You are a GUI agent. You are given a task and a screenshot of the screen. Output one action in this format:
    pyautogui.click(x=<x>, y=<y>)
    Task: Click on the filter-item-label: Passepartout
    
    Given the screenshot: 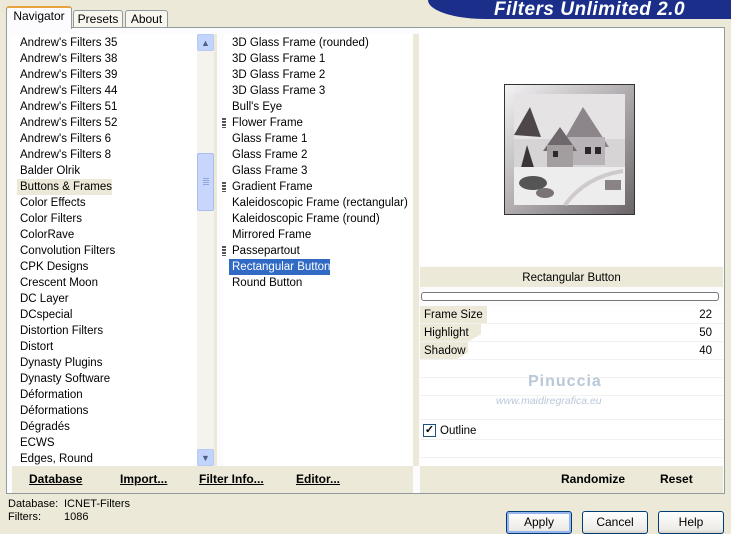 What is the action you would take?
    pyautogui.click(x=266, y=251)
    